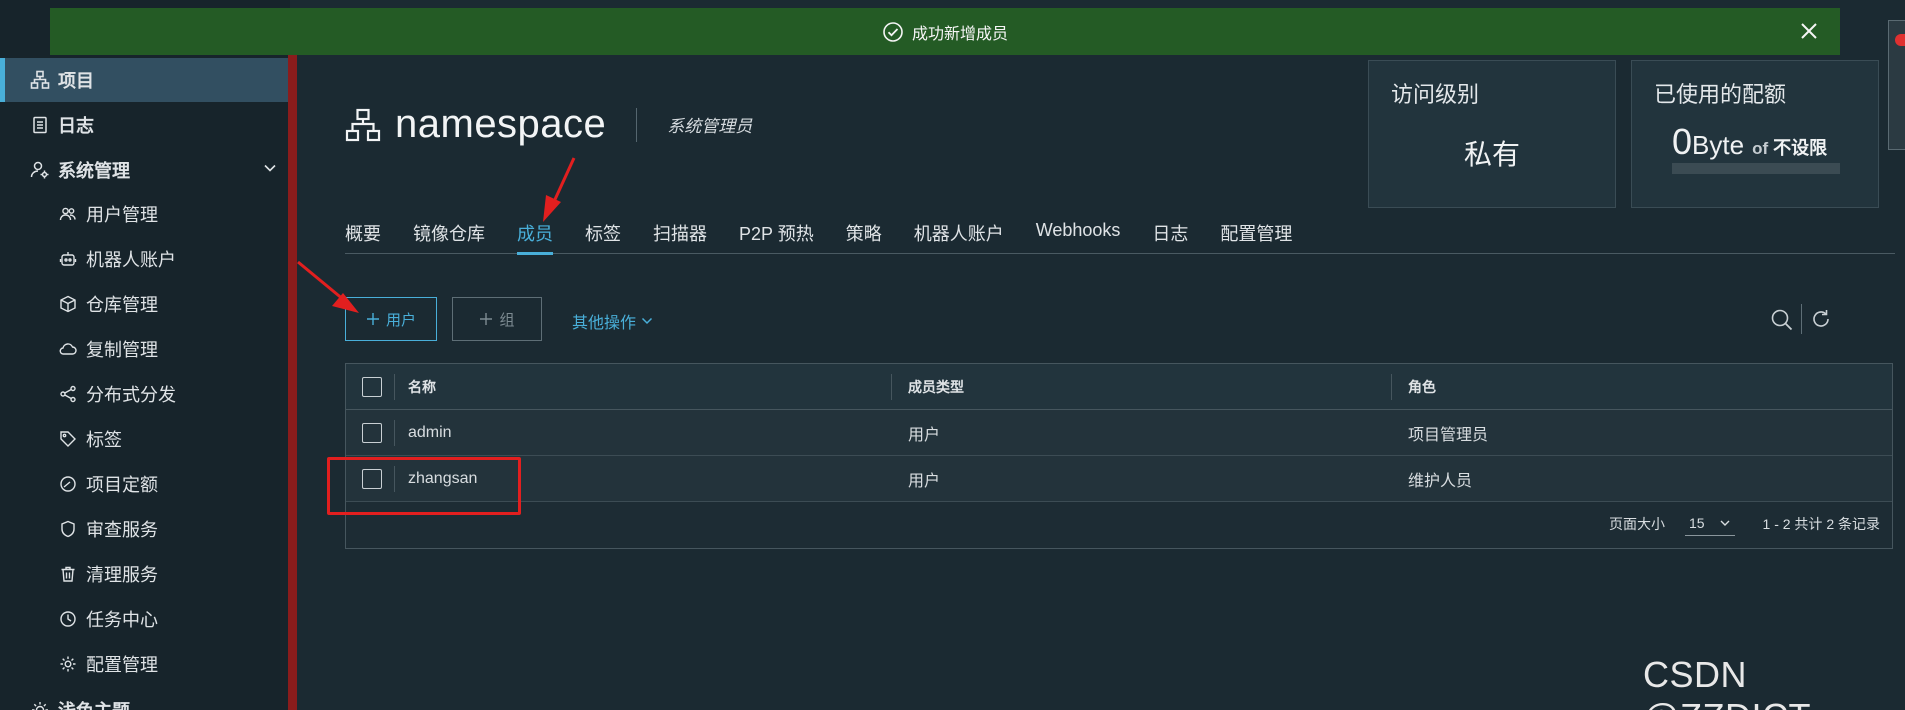 This screenshot has height=710, width=1905. What do you see at coordinates (1256, 235) in the screenshot?
I see `tab-configuration: 配置管理` at bounding box center [1256, 235].